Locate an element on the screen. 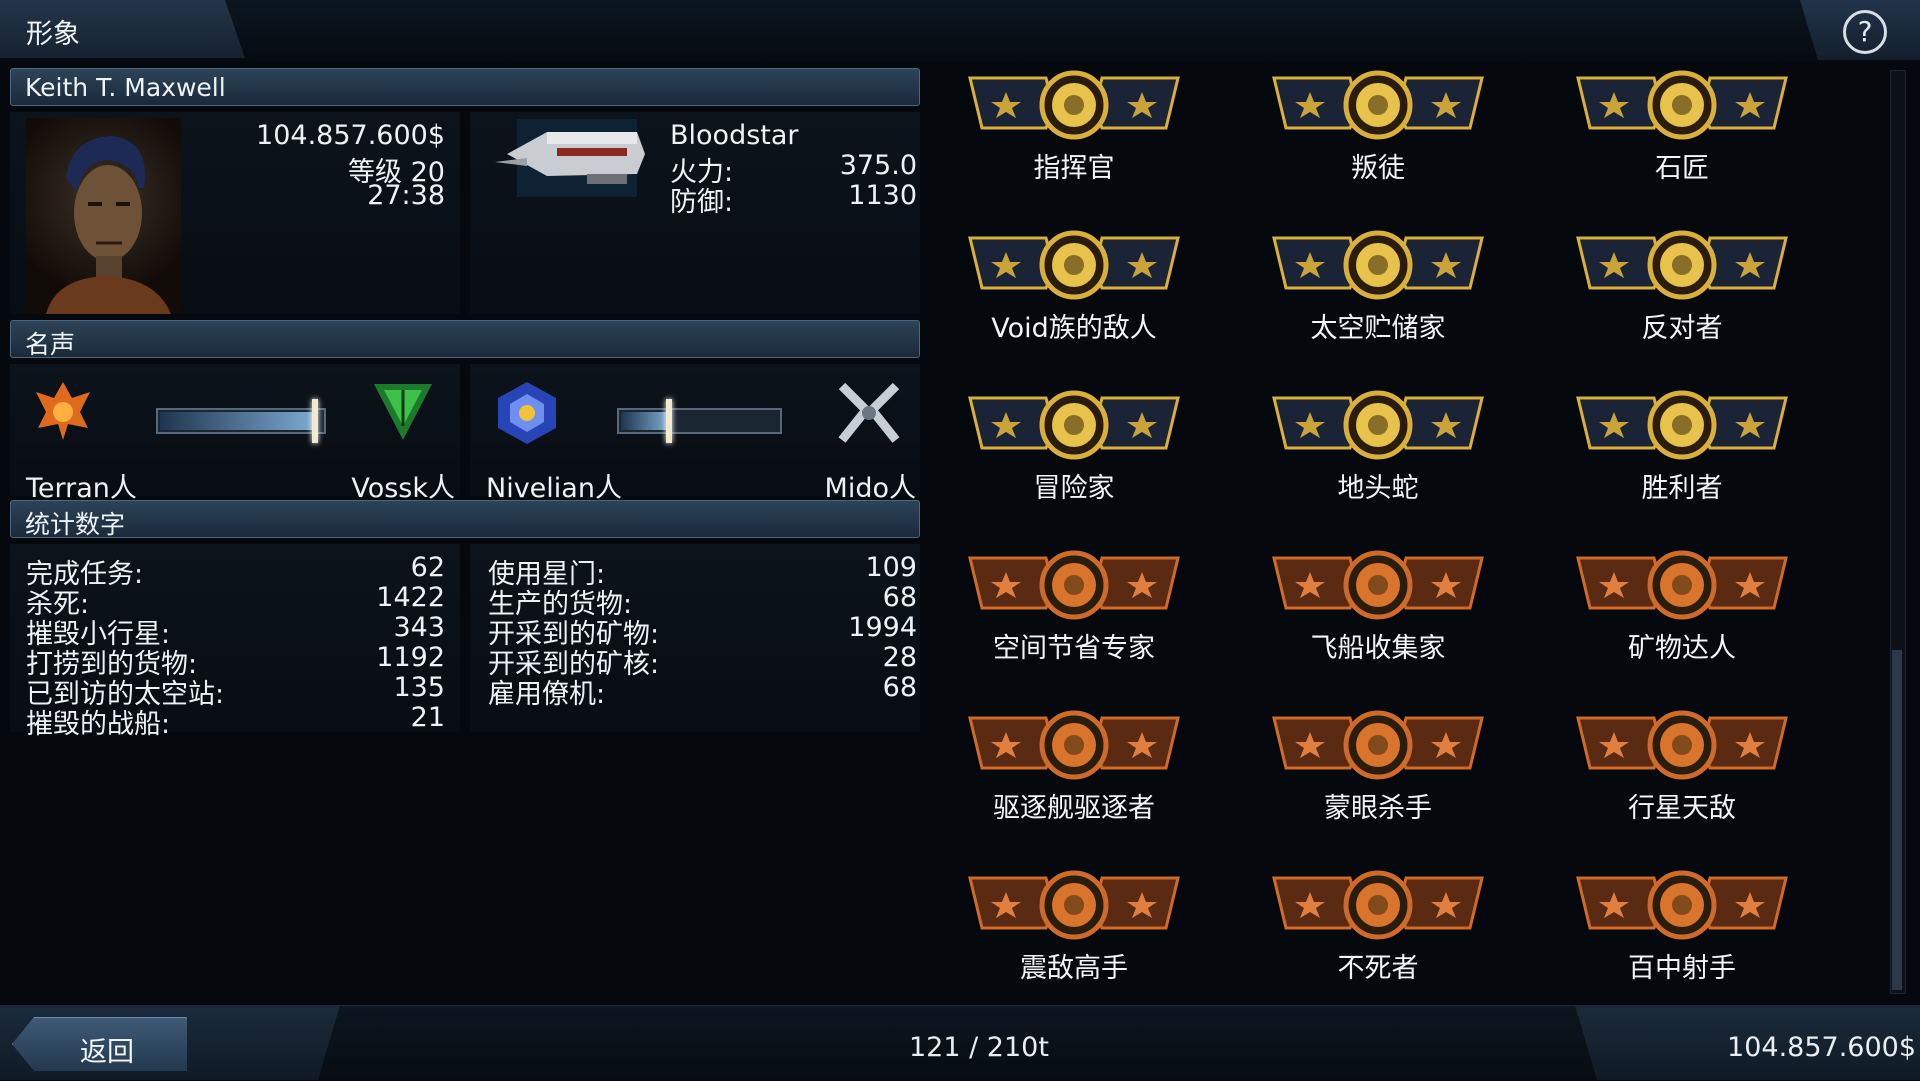 Image resolution: width=1920 pixels, height=1081 pixels. nivelian-mido-reputation-bar is located at coordinates (699, 421).